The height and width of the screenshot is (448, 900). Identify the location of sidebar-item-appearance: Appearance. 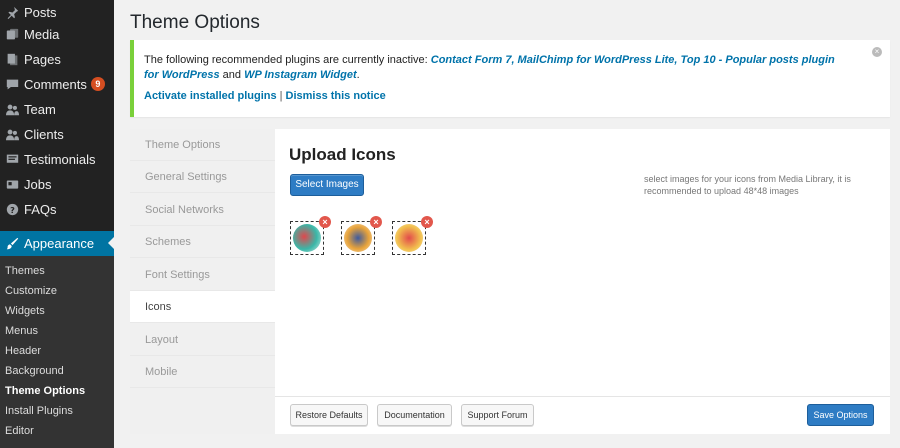
(57, 243).